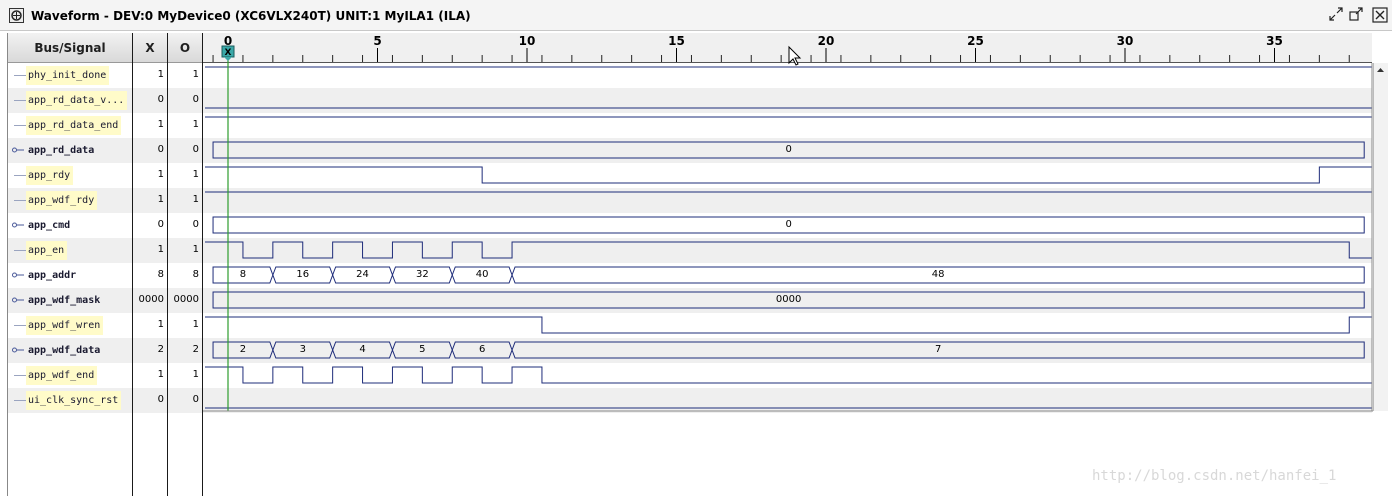  Describe the element at coordinates (362, 274) in the screenshot. I see `bus-value: 24` at that location.